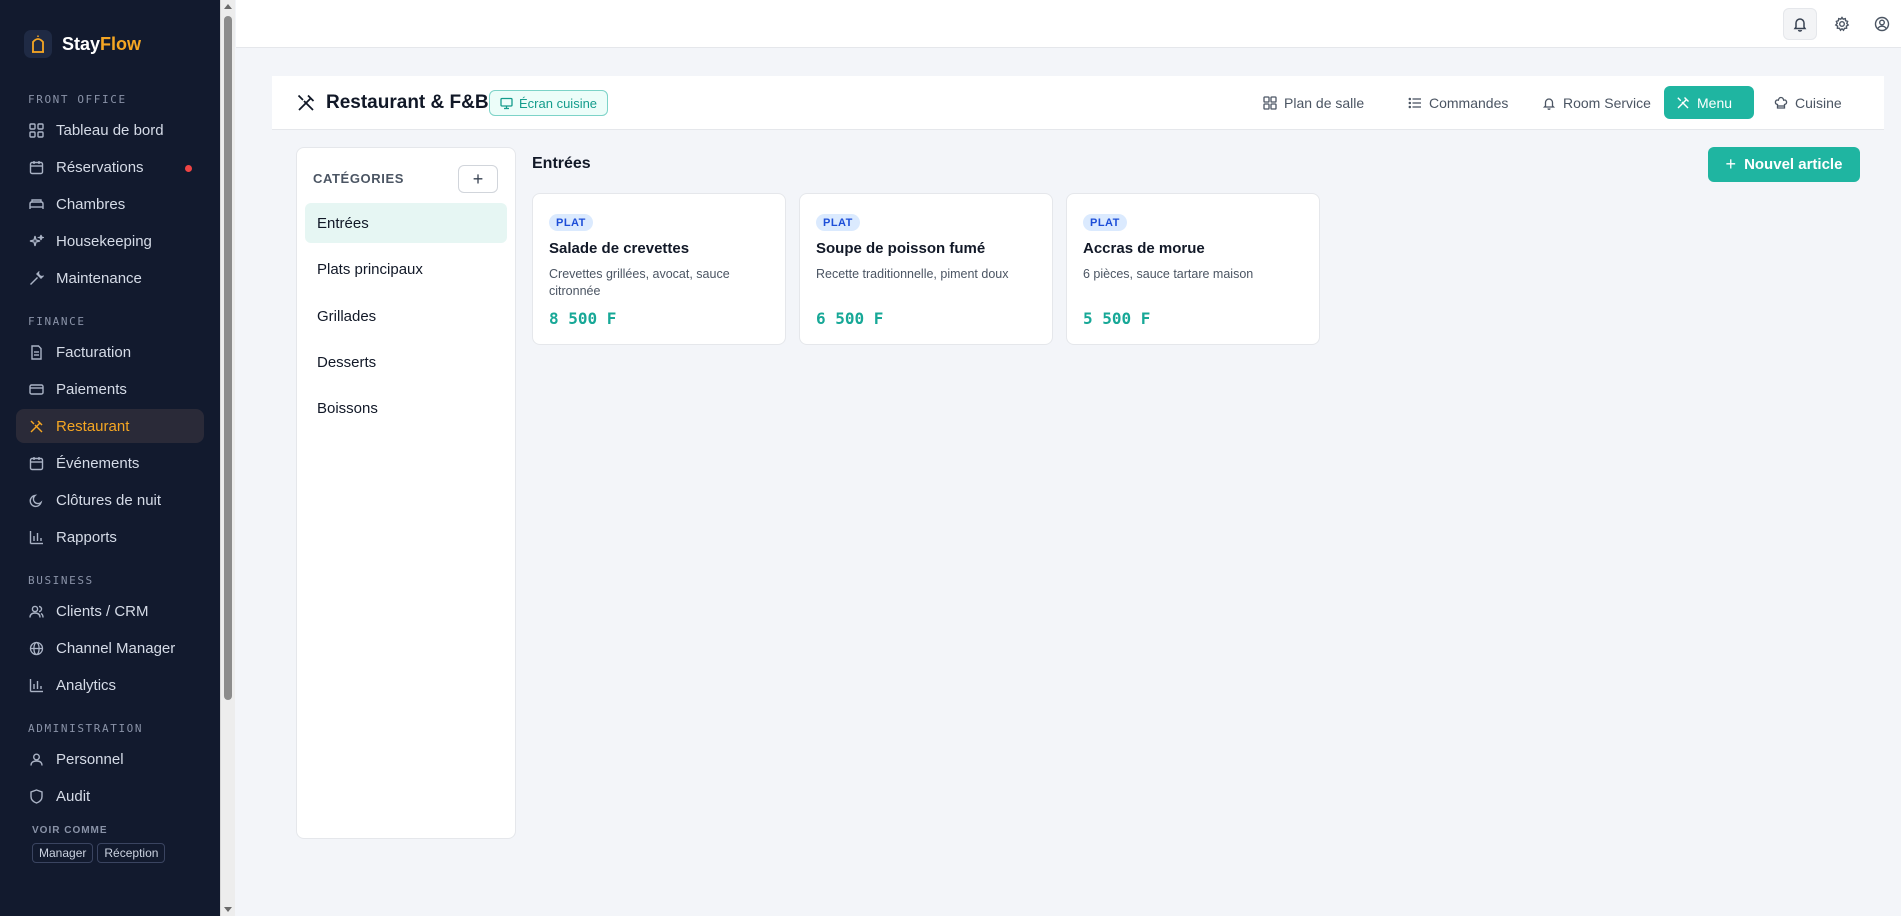  What do you see at coordinates (561, 163) in the screenshot?
I see `section-heading: Entrées` at bounding box center [561, 163].